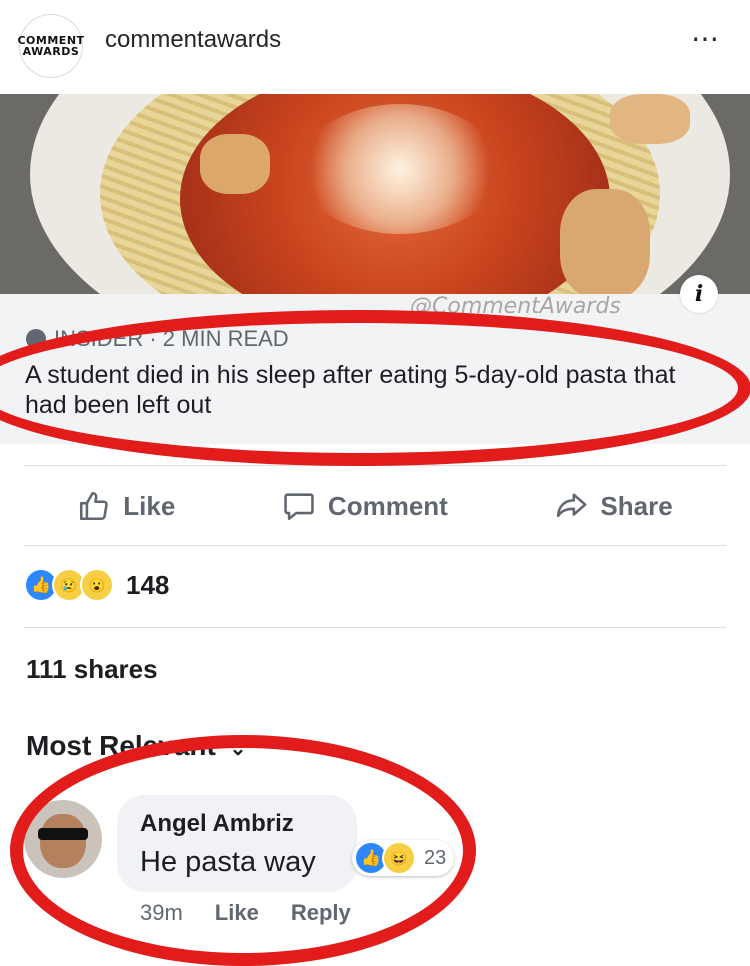 This screenshot has width=750, height=966. What do you see at coordinates (161, 912) in the screenshot?
I see `comment-time: 39m` at bounding box center [161, 912].